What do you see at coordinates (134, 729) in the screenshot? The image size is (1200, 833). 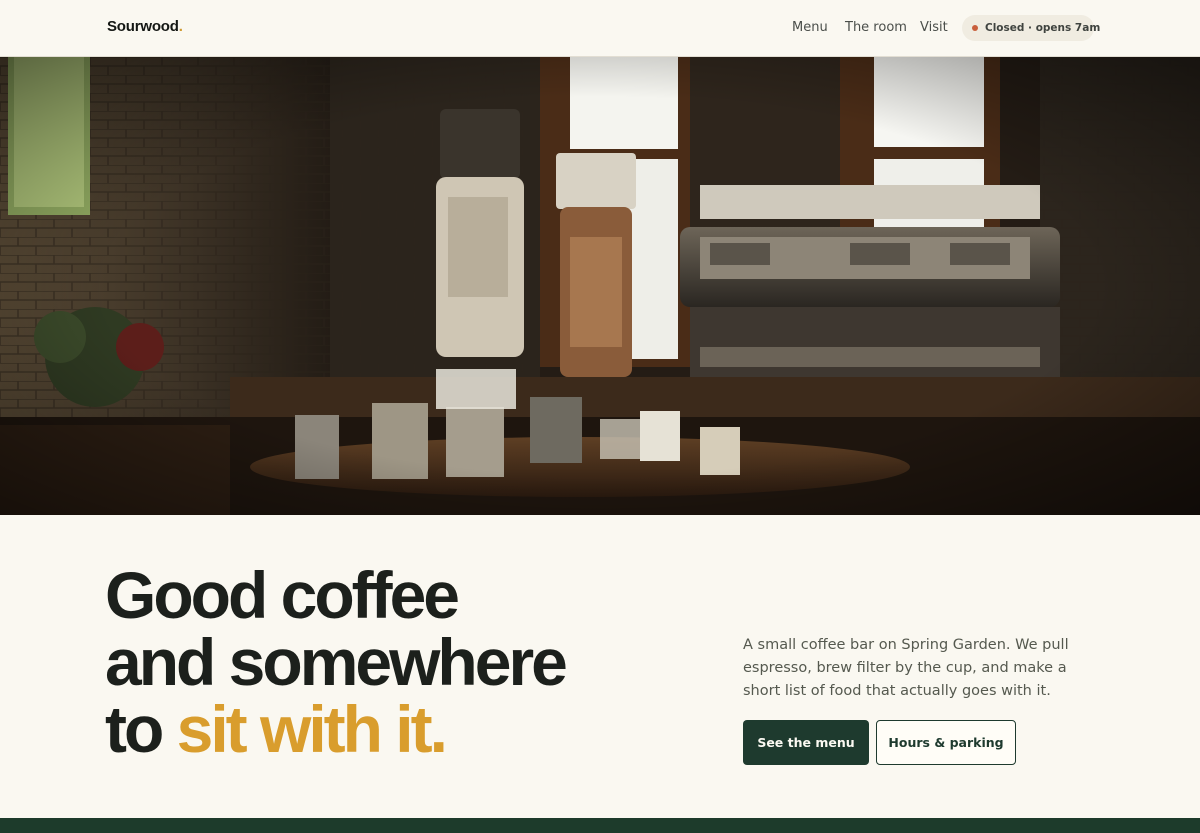 I see `headline-line-3-lead: to` at bounding box center [134, 729].